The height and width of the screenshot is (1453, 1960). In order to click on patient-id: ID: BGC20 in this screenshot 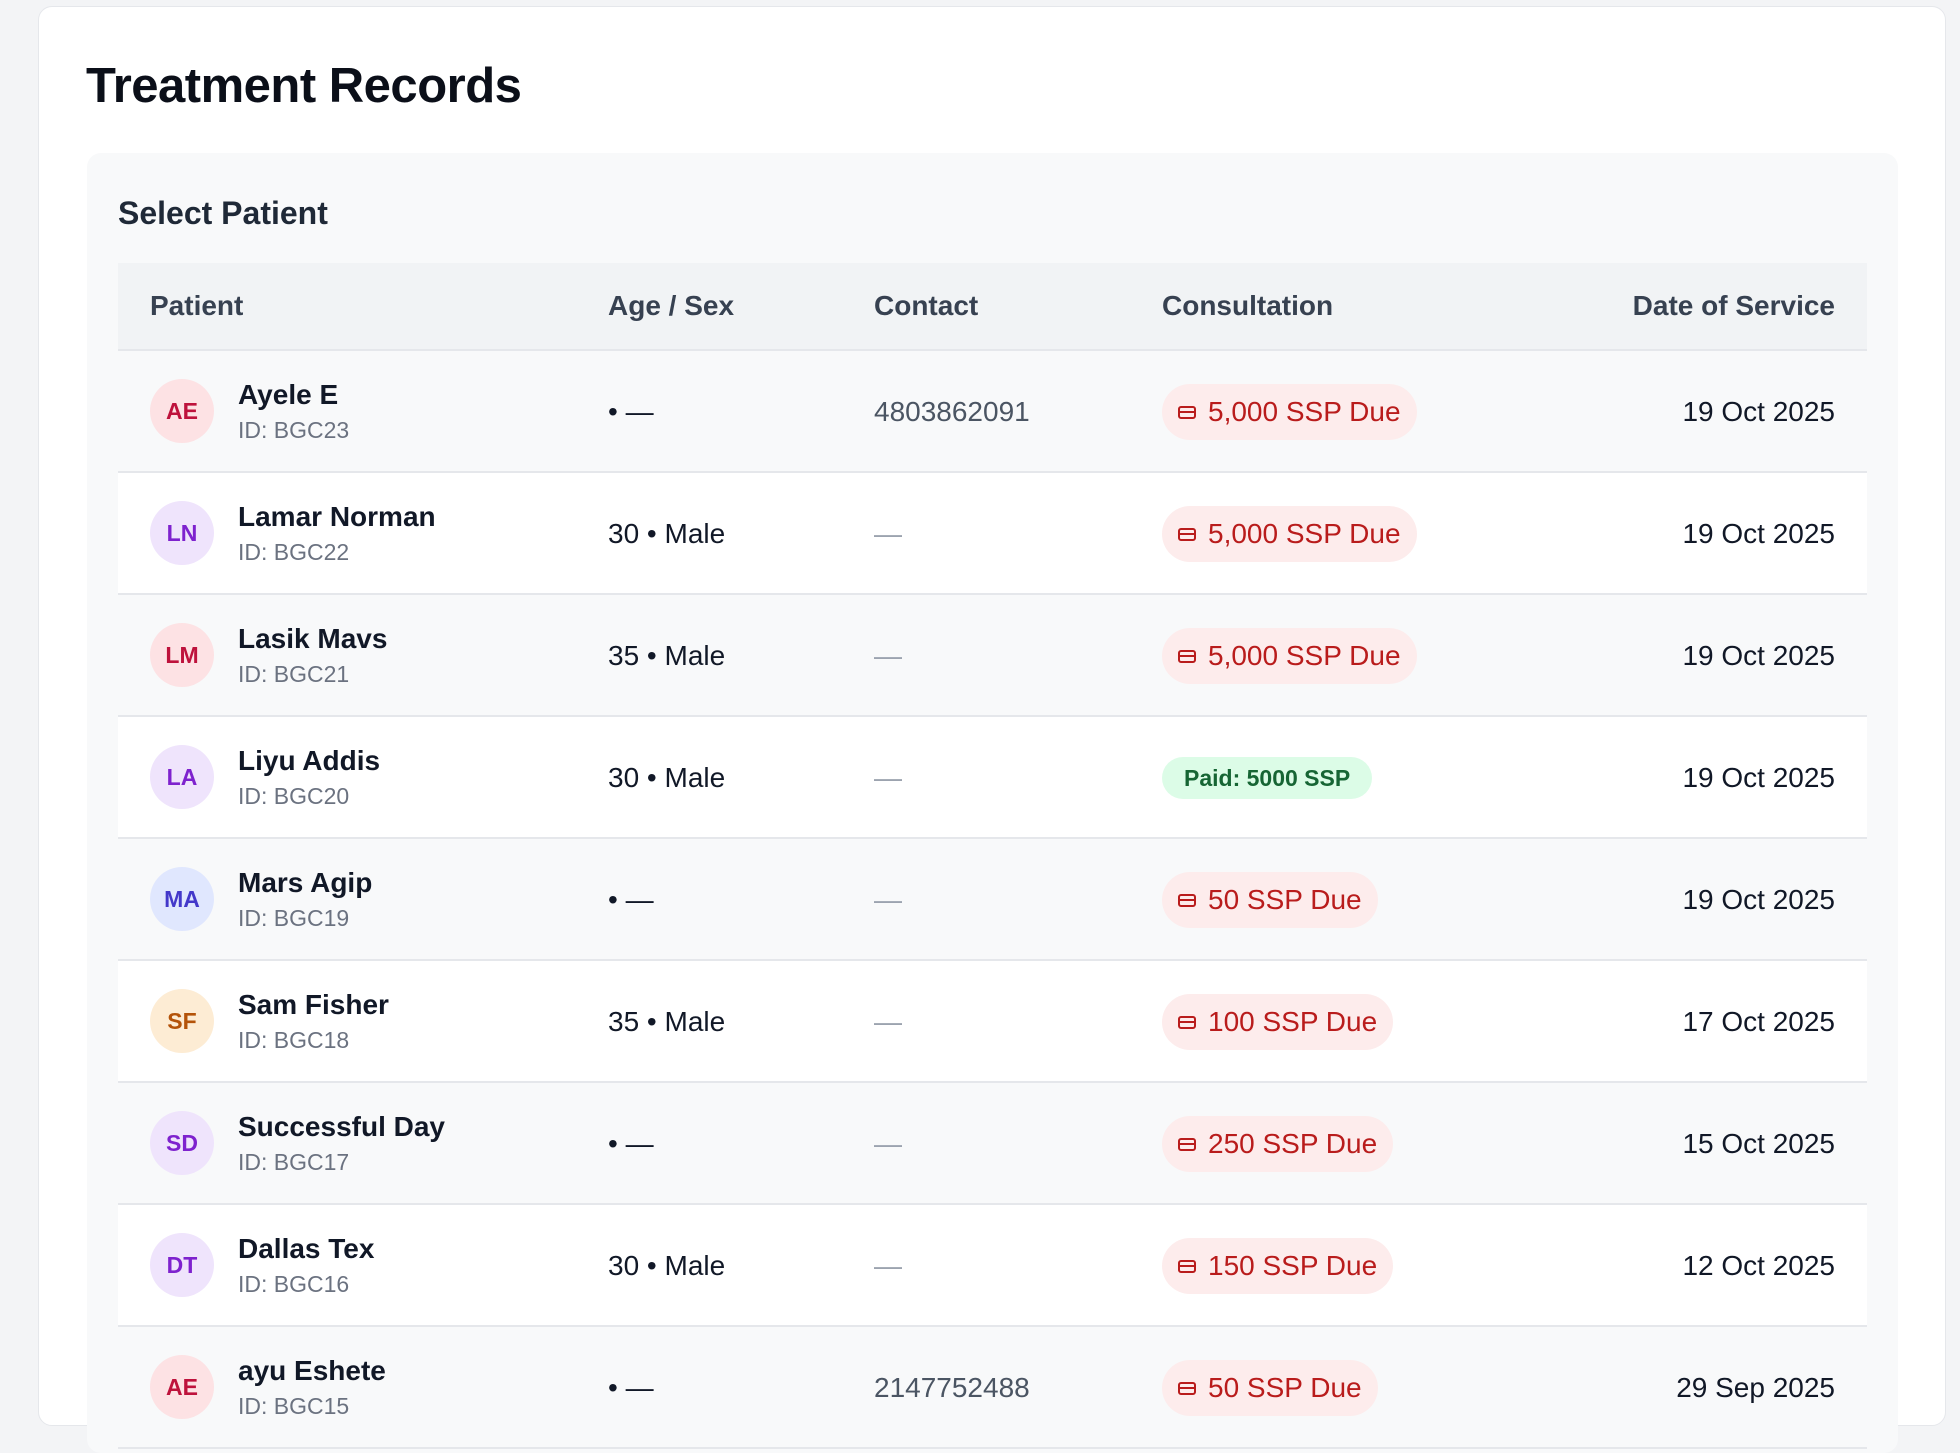, I will do `click(294, 796)`.